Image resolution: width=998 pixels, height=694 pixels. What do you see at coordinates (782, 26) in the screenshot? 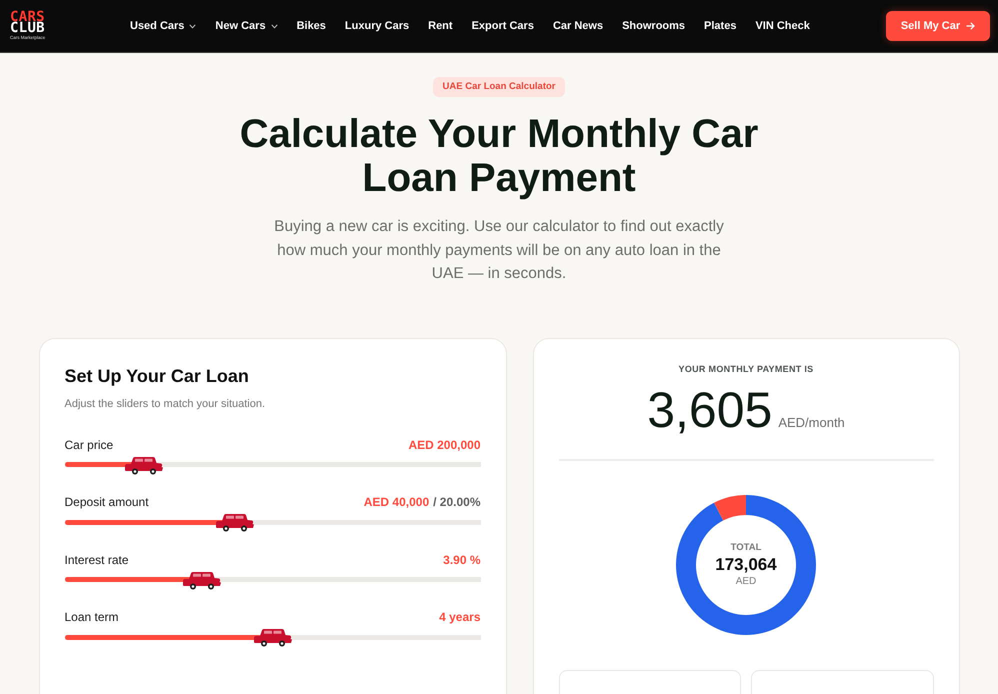
I see `nav-link: VIN Check` at bounding box center [782, 26].